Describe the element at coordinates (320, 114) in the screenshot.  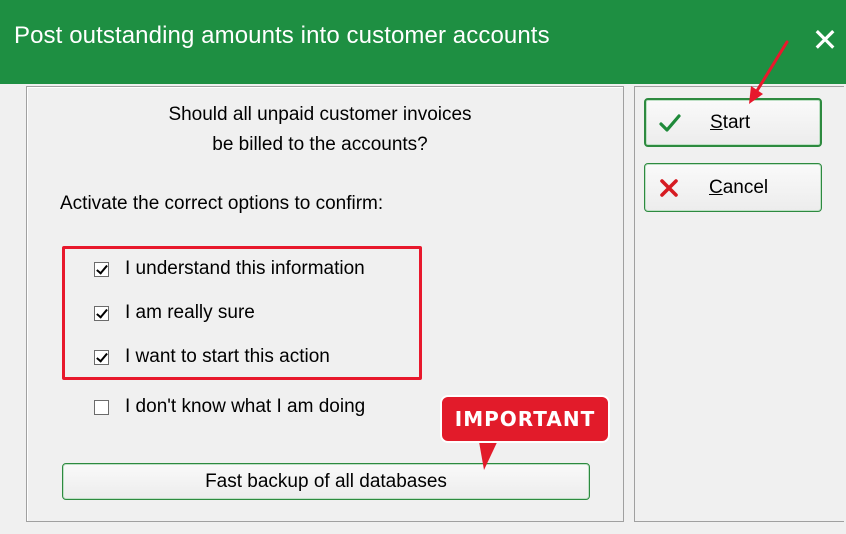
I see `question-line-1: Should all unpaid customer invoices` at that location.